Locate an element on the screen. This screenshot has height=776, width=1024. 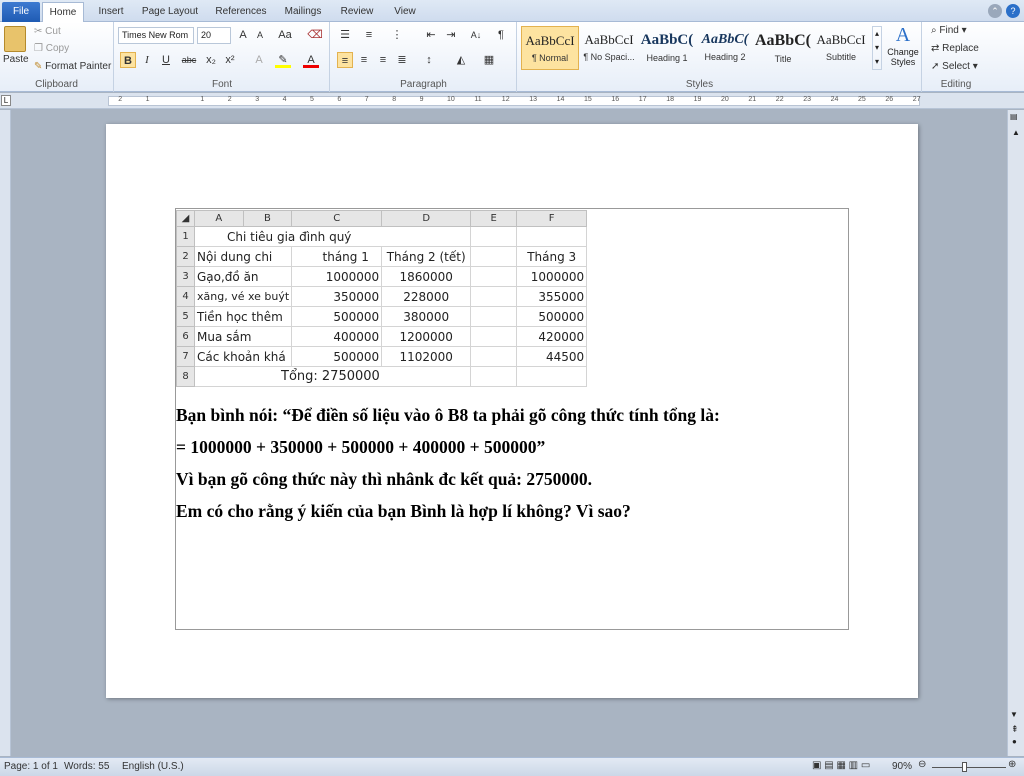
style-normal: AaBbCcI ¶ Normal is located at coordinates (550, 48).